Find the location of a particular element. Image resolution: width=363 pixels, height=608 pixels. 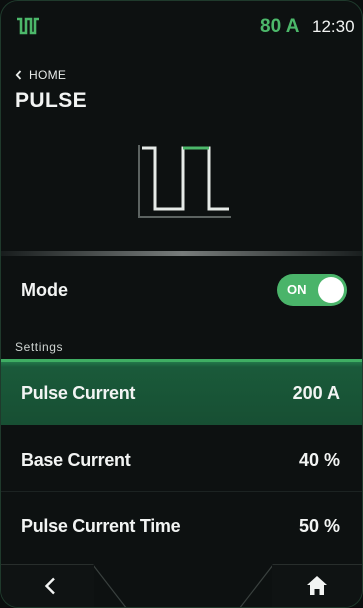

setting-row-base-current: Base Current 40 % is located at coordinates (181, 460).